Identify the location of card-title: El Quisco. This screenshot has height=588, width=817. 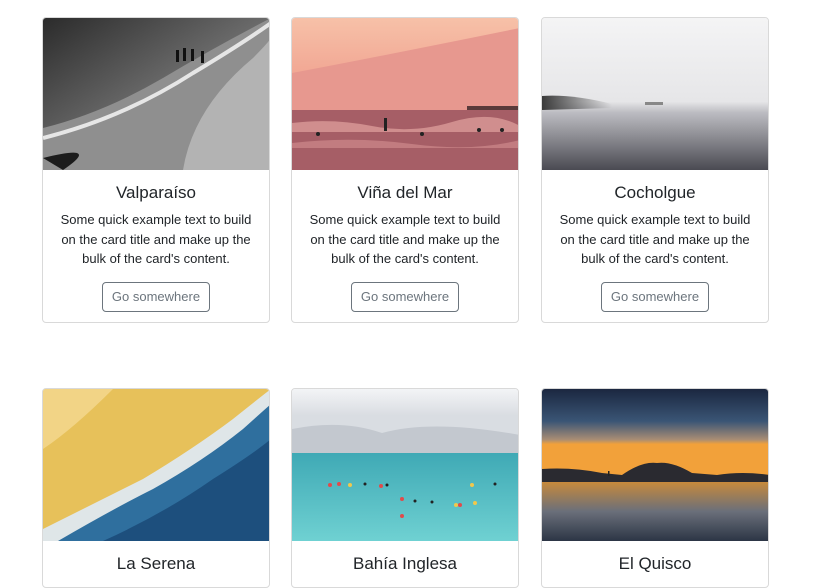
(655, 563).